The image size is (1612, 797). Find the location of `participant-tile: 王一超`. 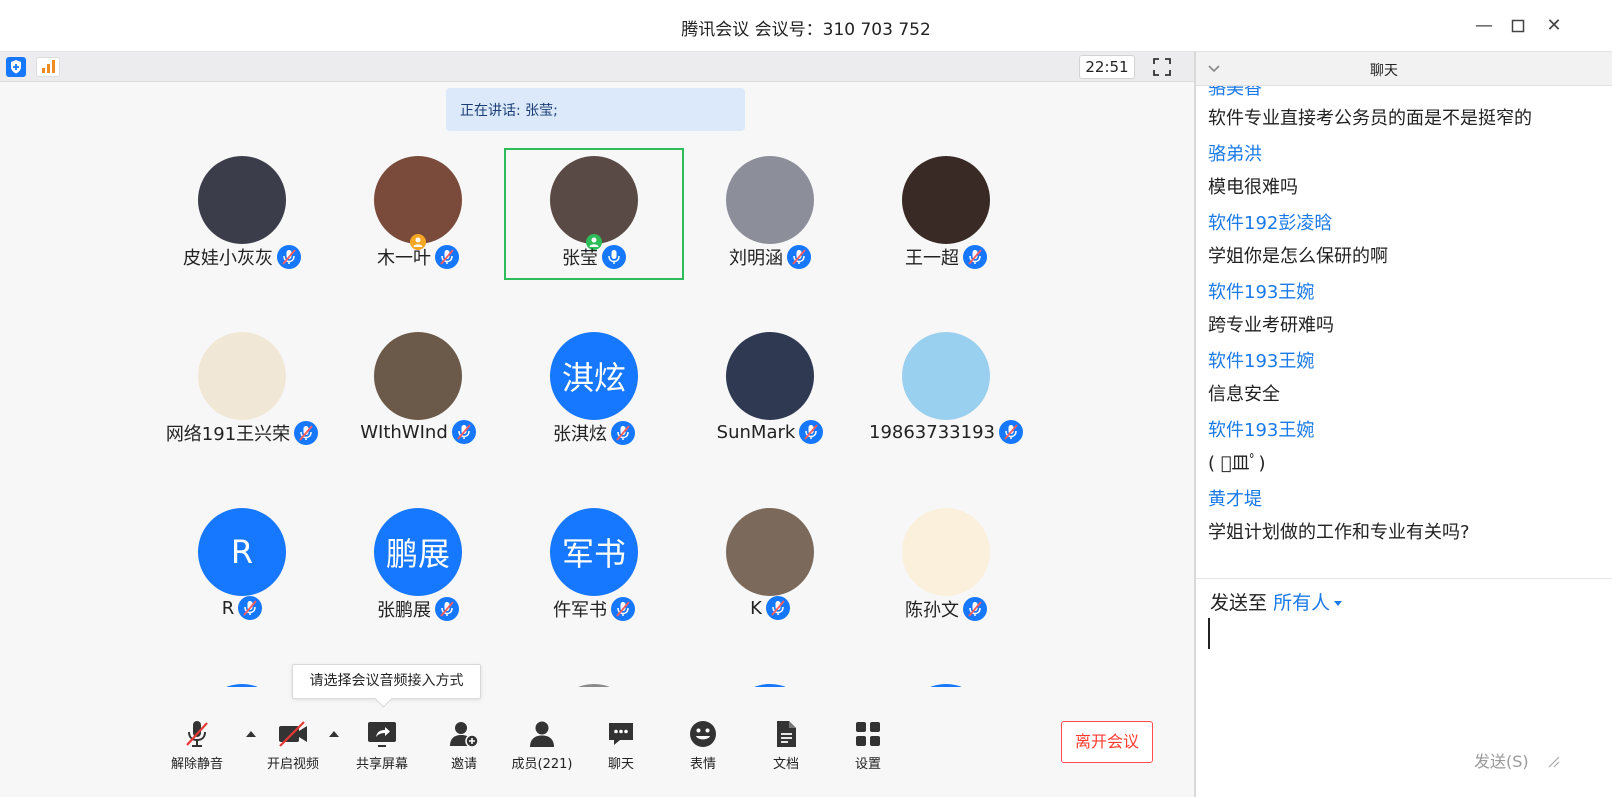

participant-tile: 王一超 is located at coordinates (946, 214).